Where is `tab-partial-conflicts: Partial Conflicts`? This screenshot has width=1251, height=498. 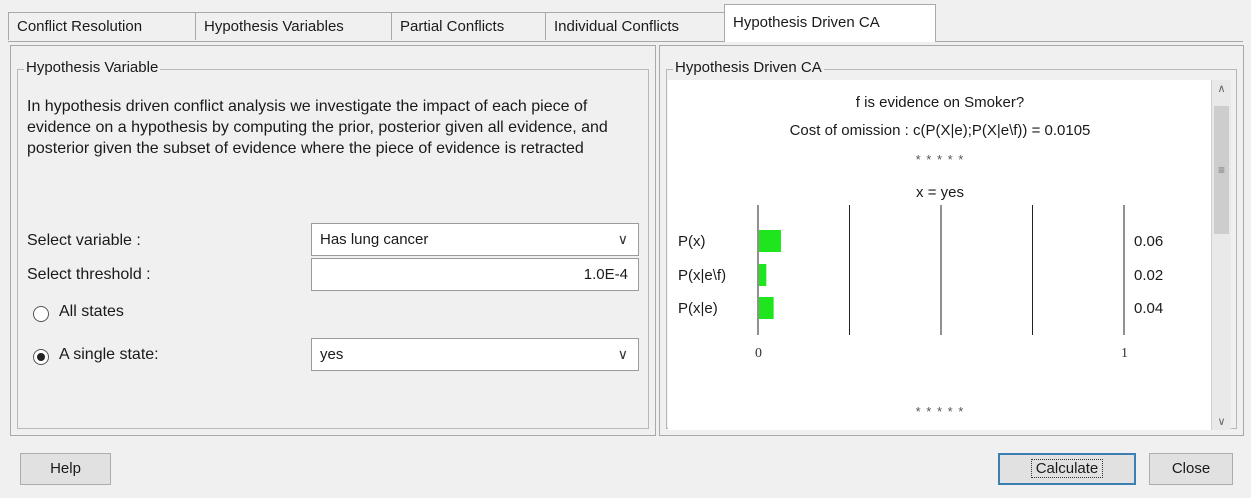
tab-partial-conflicts: Partial Conflicts is located at coordinates (468, 26).